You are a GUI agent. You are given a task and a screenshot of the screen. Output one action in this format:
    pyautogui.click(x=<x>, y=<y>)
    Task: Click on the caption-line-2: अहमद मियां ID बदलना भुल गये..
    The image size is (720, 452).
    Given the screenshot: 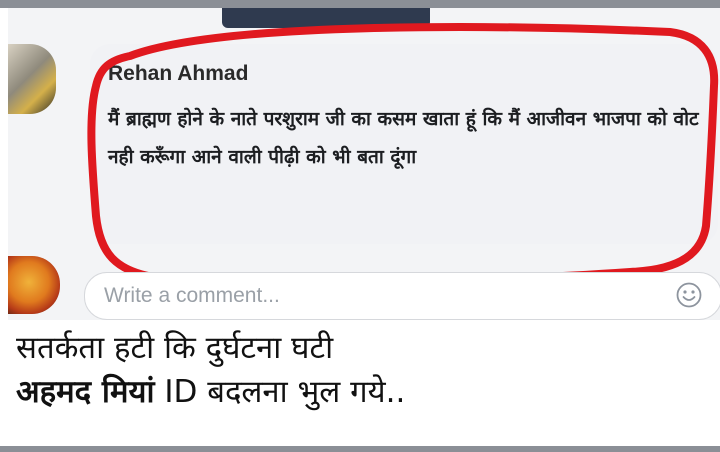 What is the action you would take?
    pyautogui.click(x=210, y=392)
    